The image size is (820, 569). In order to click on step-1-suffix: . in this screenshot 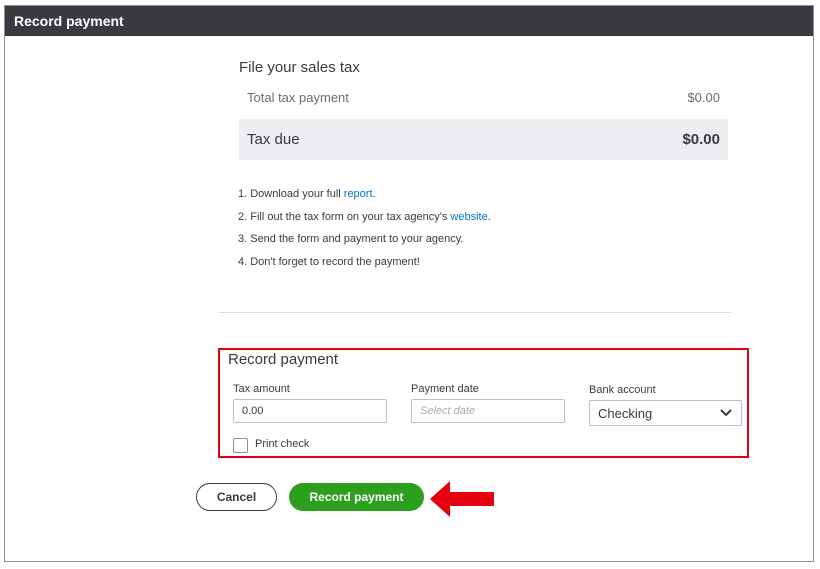, I will do `click(374, 194)`.